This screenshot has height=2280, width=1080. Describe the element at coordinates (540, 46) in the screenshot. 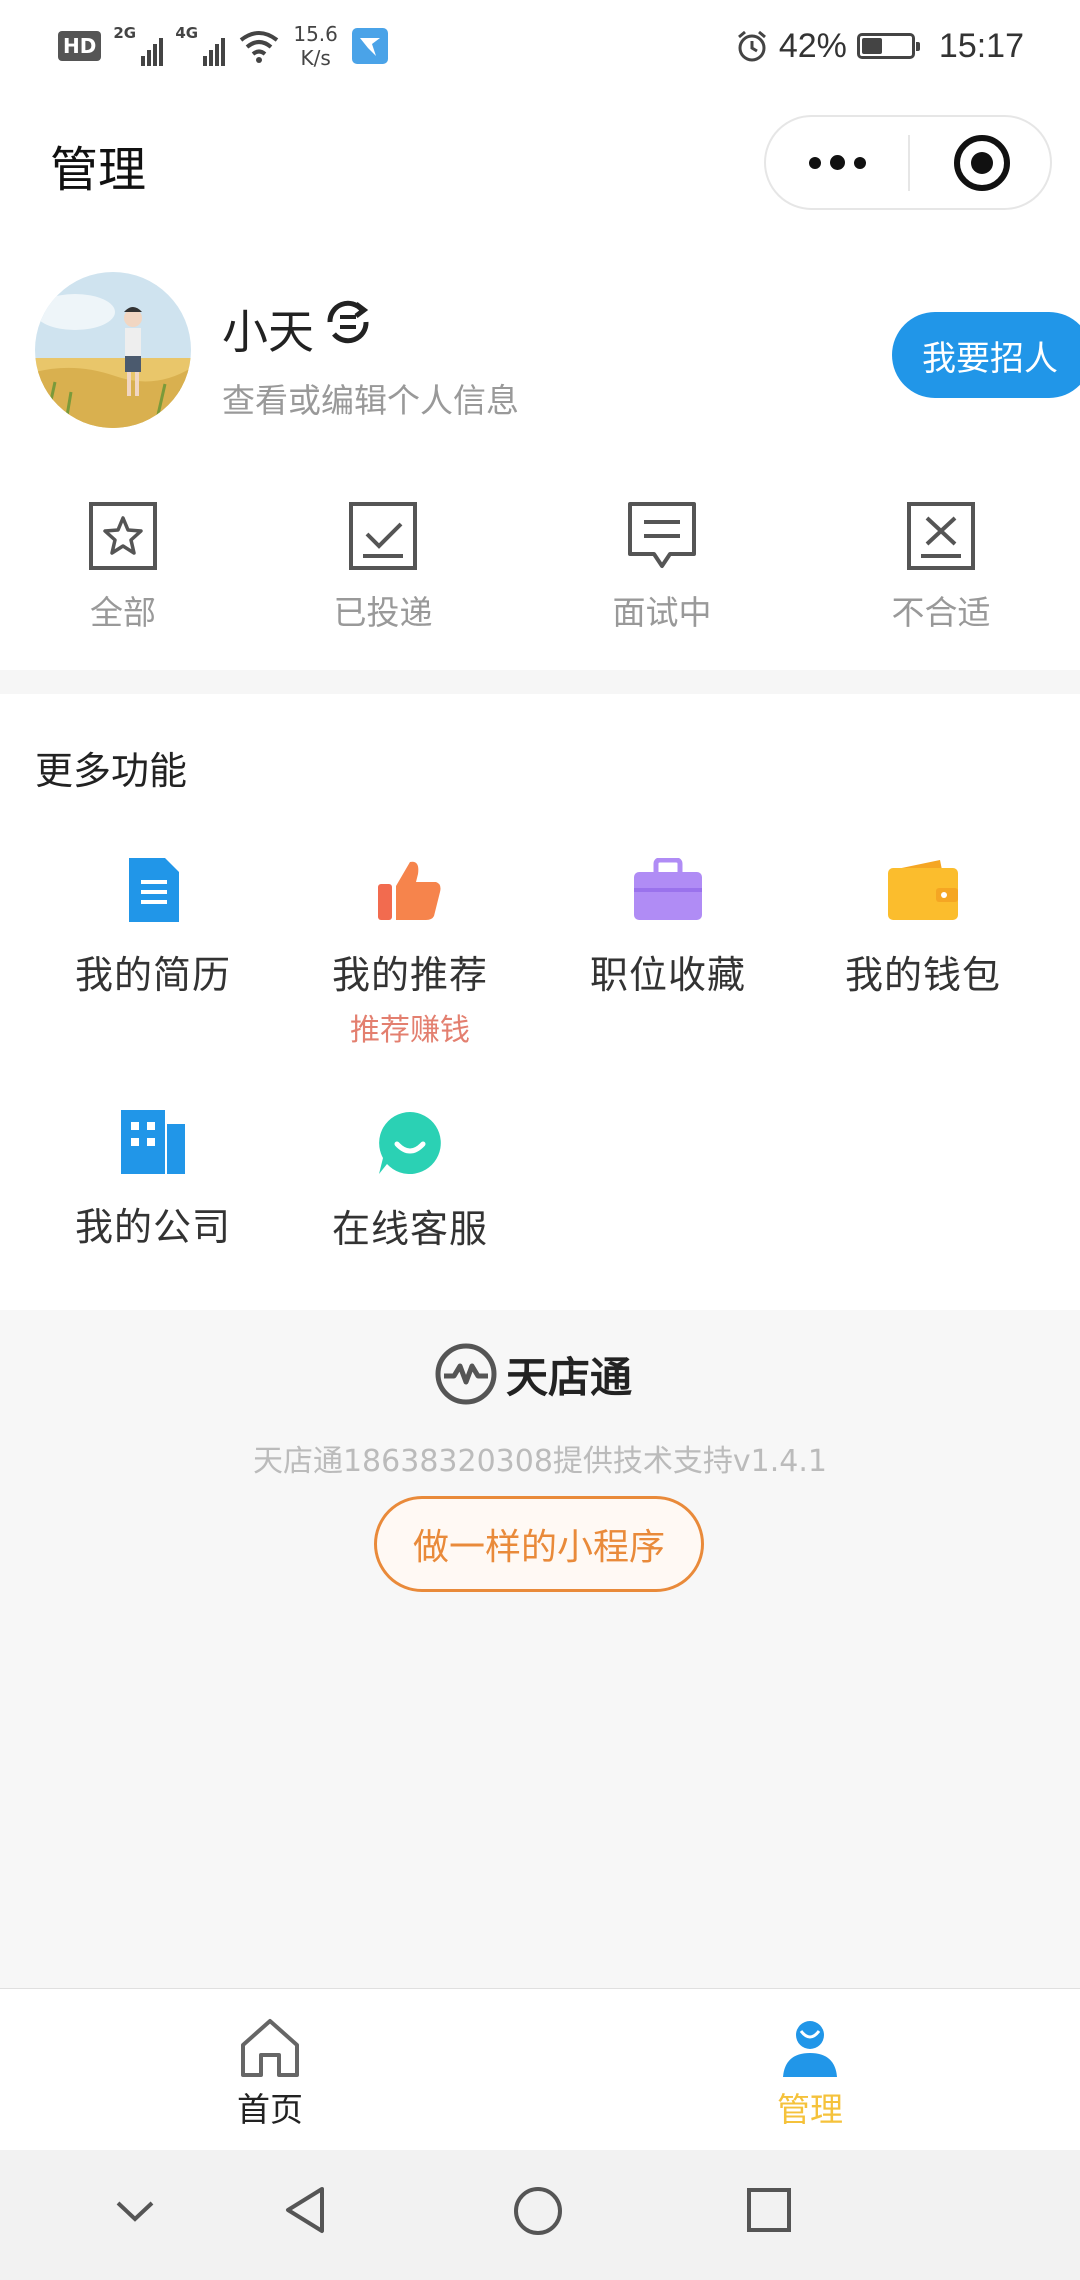

I see `status-bar: HD 2G 4G 15.6 K/s 42% 15:17` at that location.